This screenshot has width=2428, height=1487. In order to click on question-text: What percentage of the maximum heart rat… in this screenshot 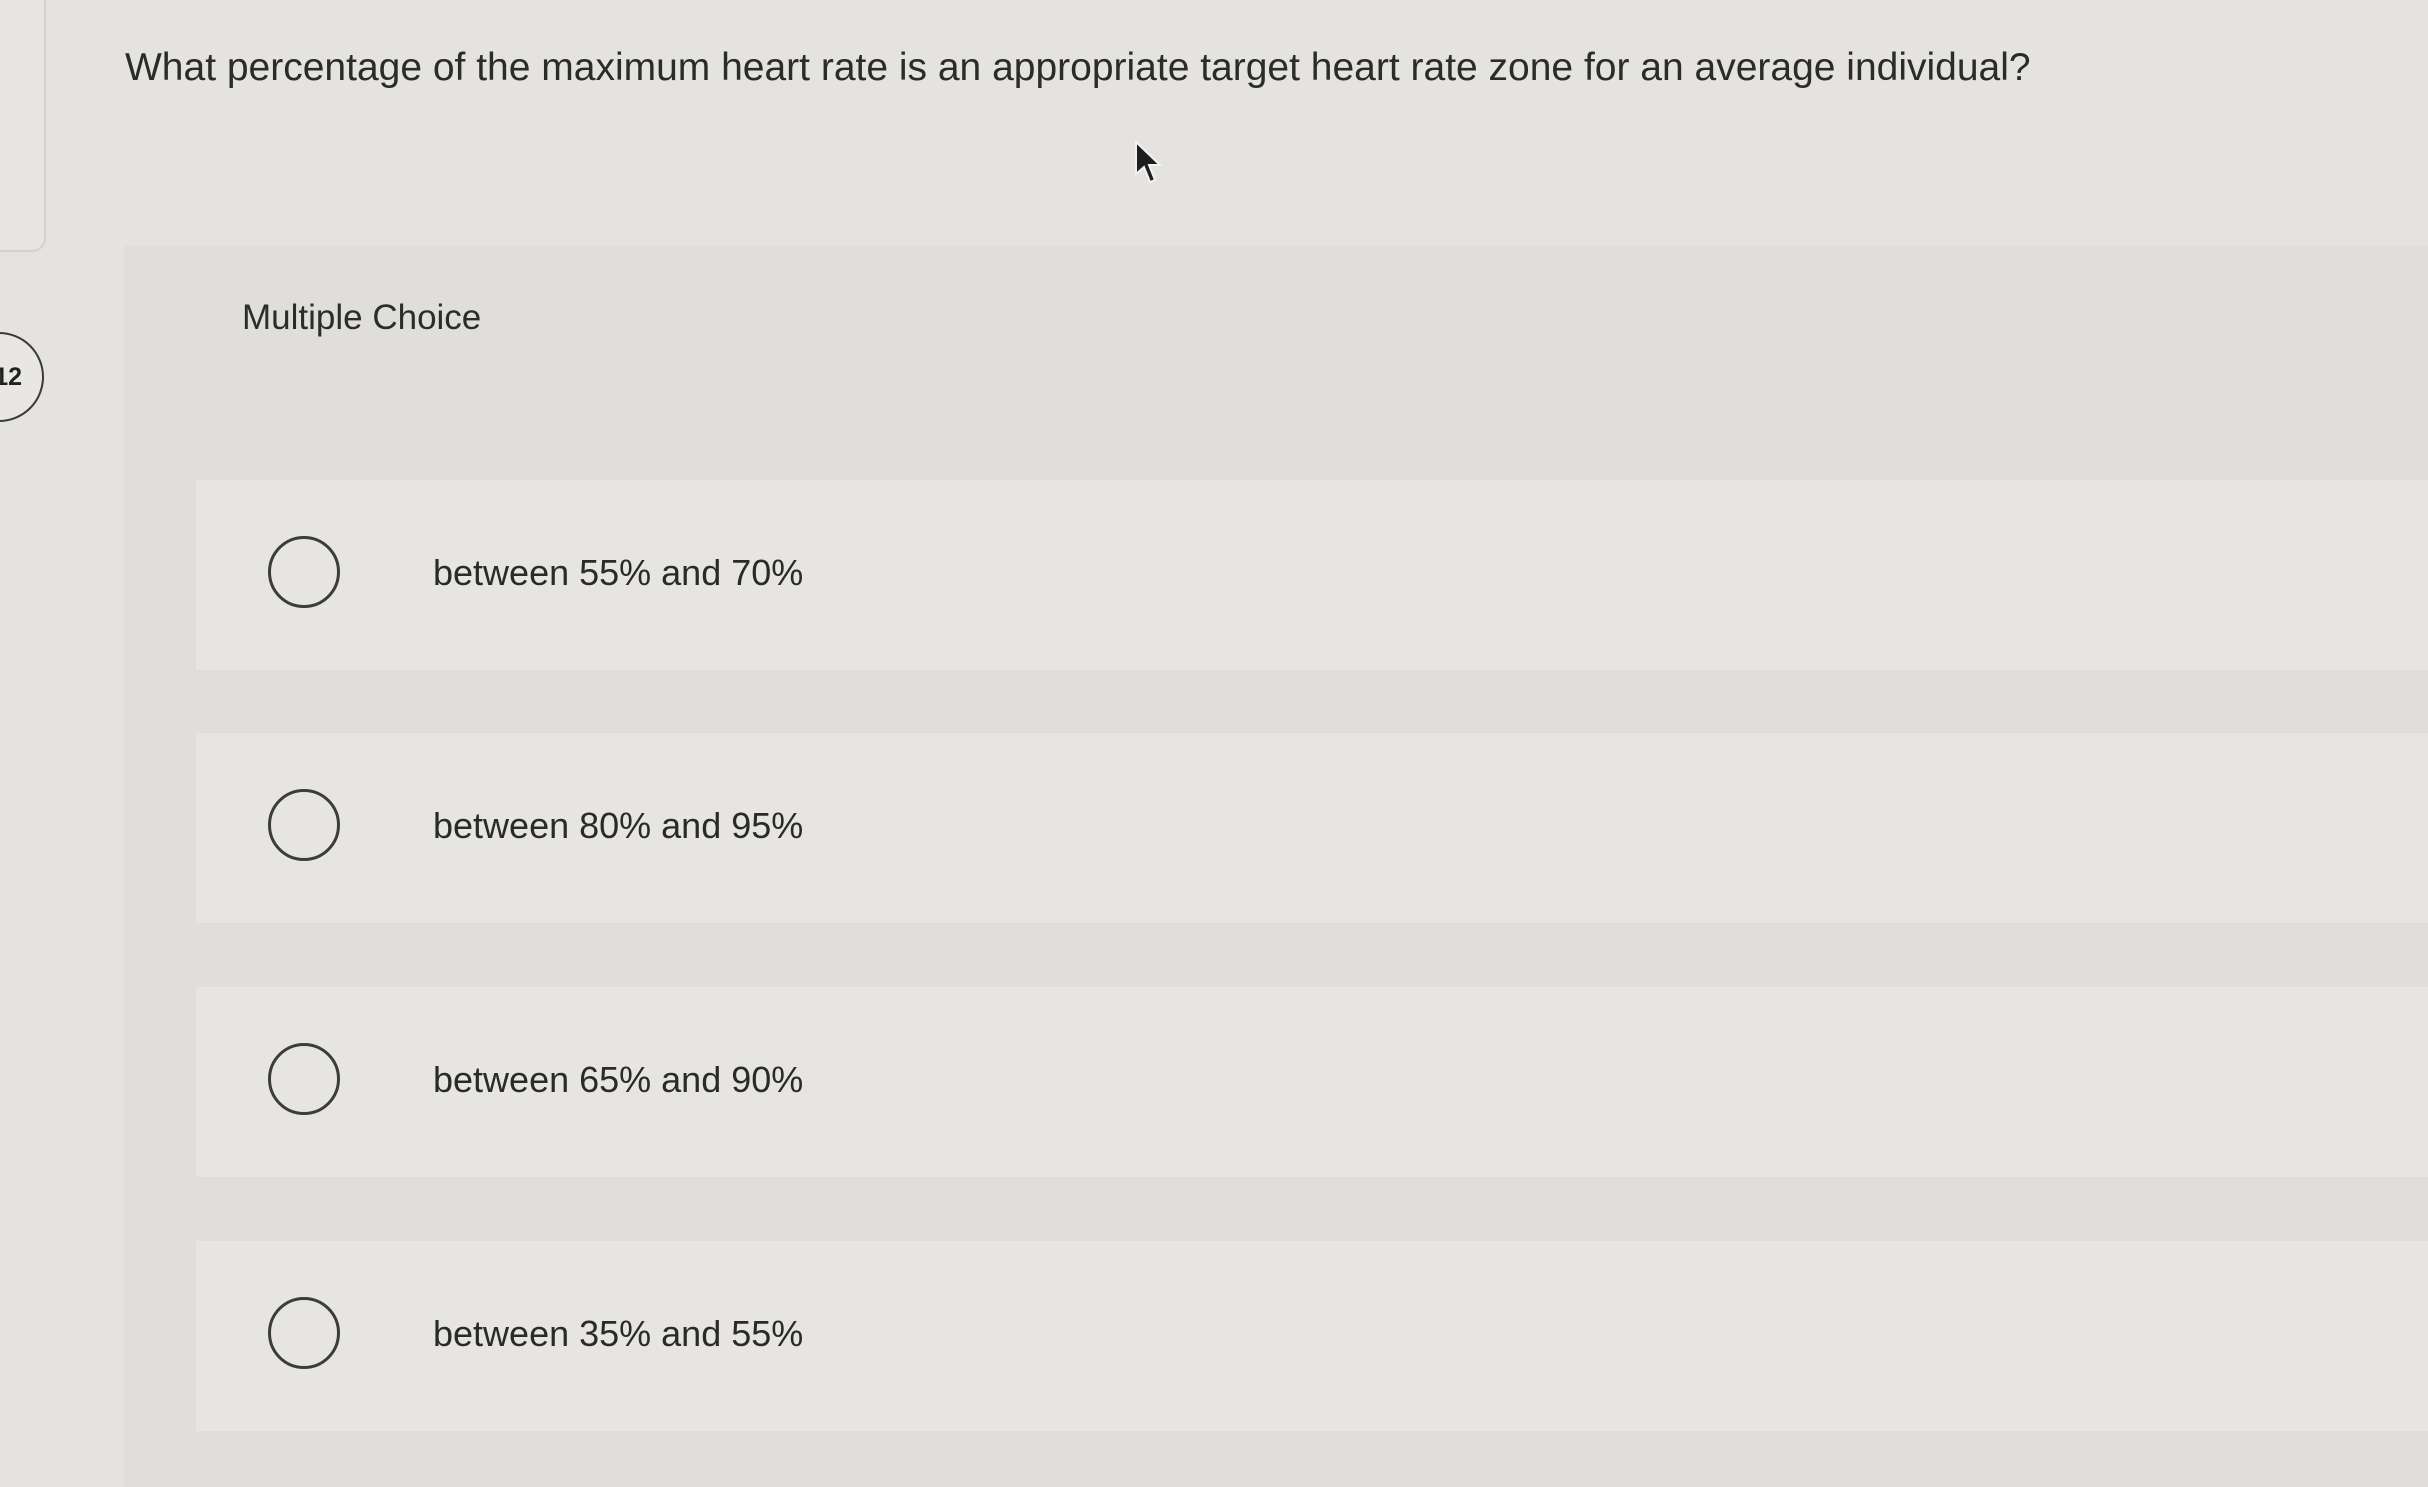, I will do `click(1078, 67)`.